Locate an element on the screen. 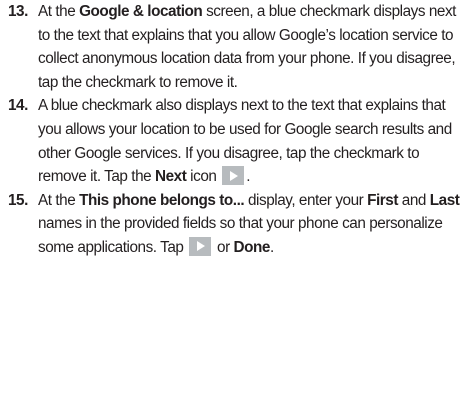 The width and height of the screenshot is (472, 411). step-number: 13. is located at coordinates (18, 11).